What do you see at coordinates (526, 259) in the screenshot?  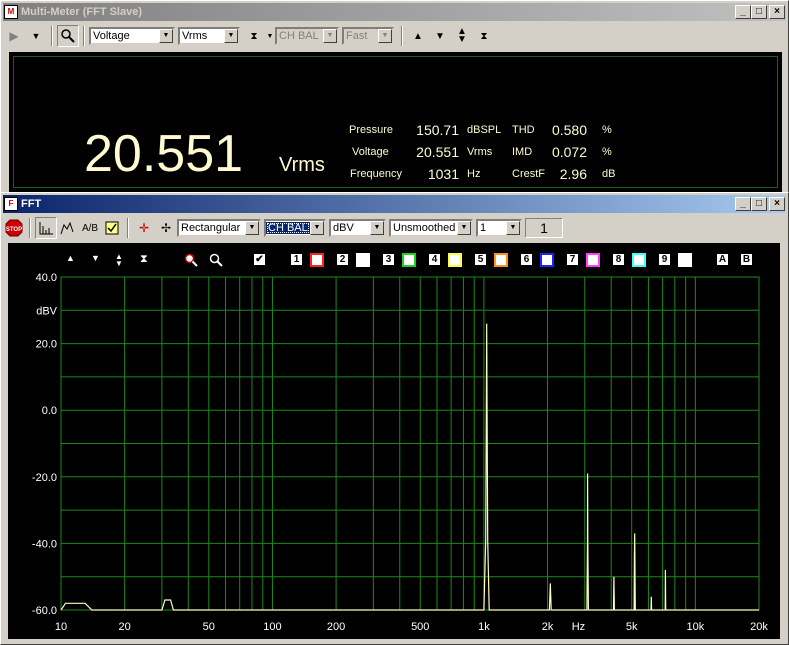 I see `channel-6-number: 6` at bounding box center [526, 259].